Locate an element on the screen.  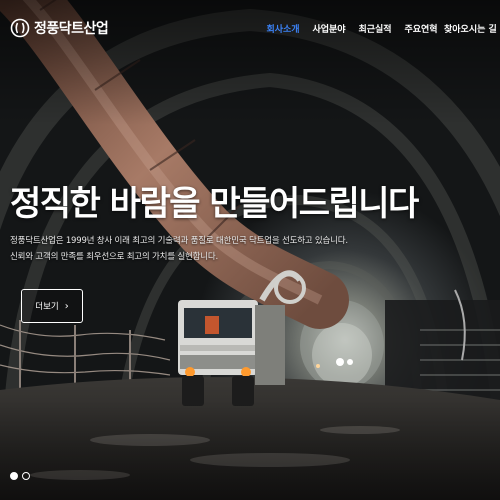
brand-logo: 정풍닥트산업 is located at coordinates (59, 28).